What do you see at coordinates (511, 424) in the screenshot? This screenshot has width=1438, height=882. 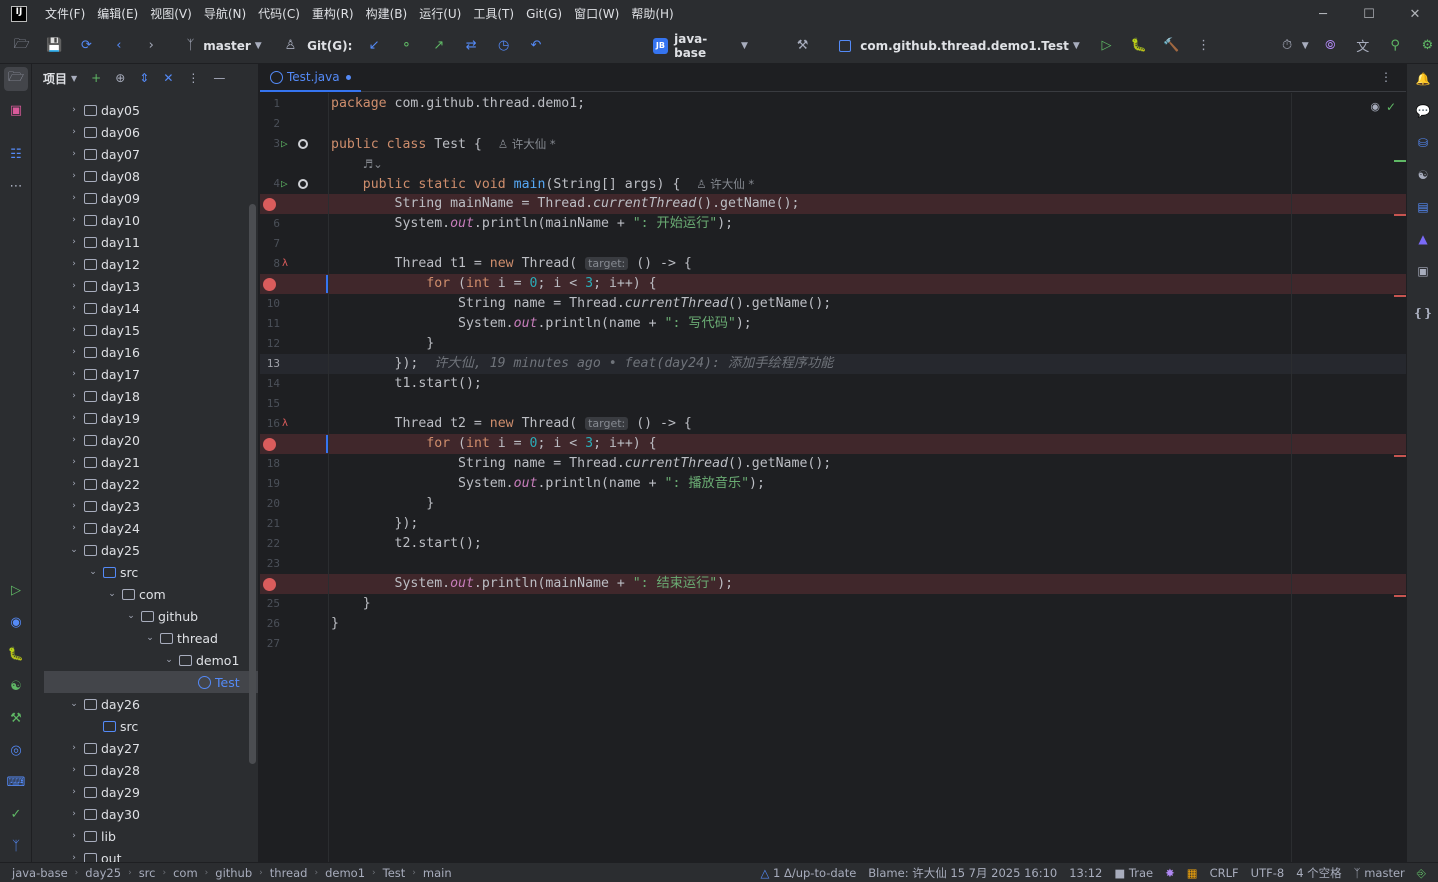 I see `code-text: Thread t2 = new Thread( target: () -> {` at bounding box center [511, 424].